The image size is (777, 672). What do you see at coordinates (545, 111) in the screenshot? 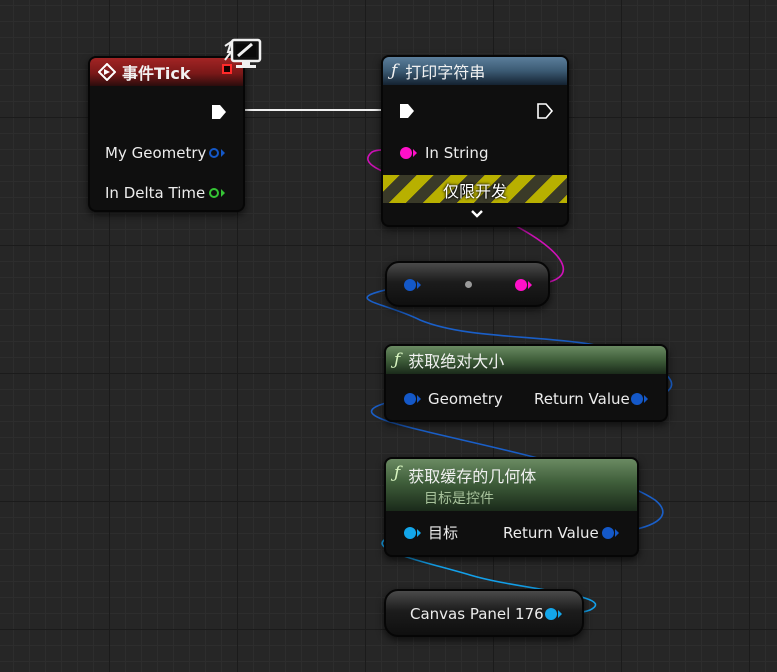
I see `exec-out-pin-print` at bounding box center [545, 111].